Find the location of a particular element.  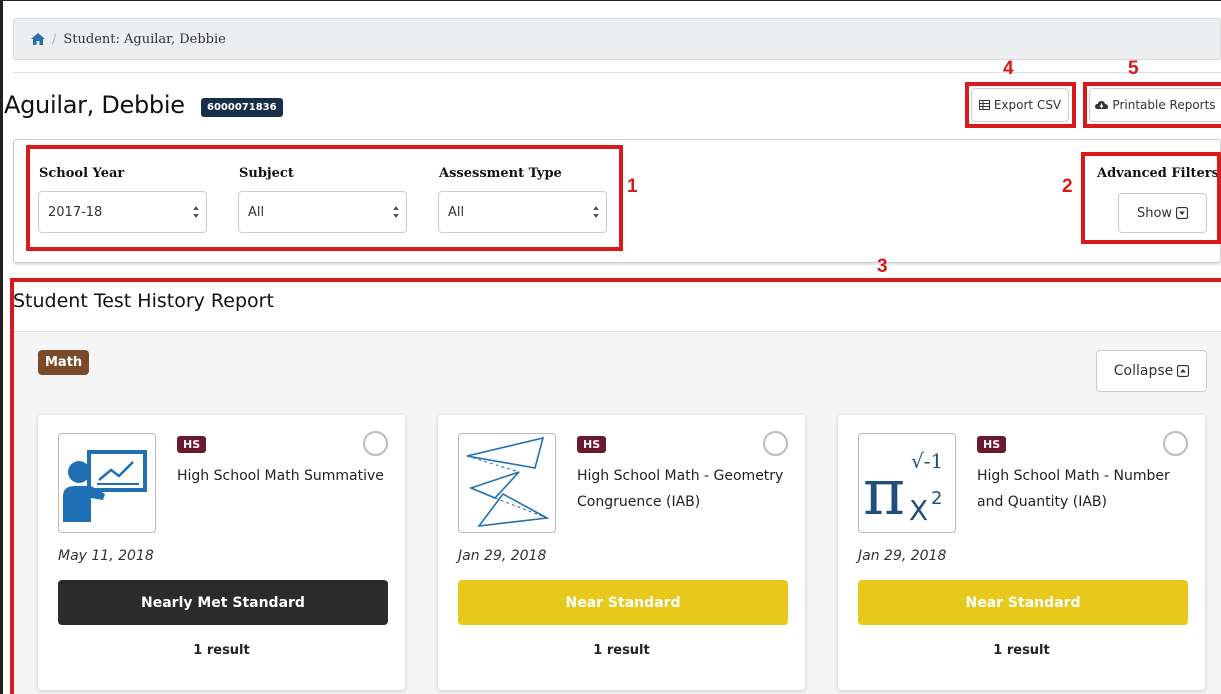

callout-number-4: 4 is located at coordinates (1008, 68).